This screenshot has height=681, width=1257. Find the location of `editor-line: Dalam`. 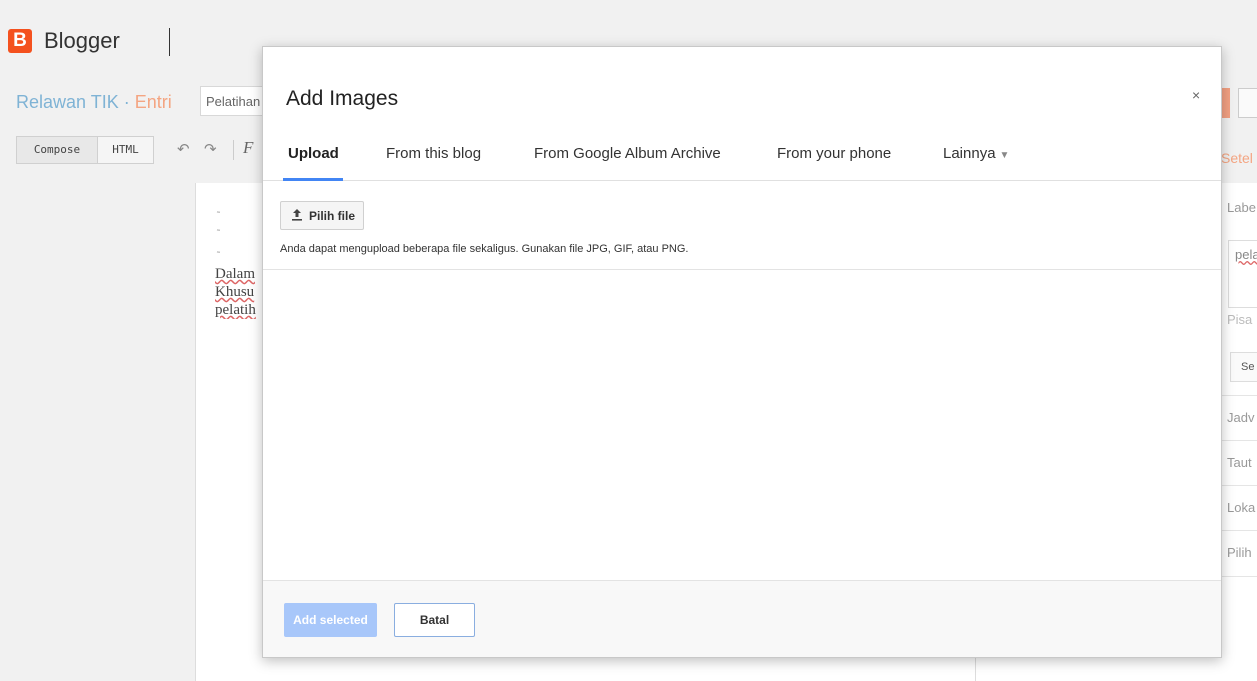

editor-line: Dalam is located at coordinates (235, 274).